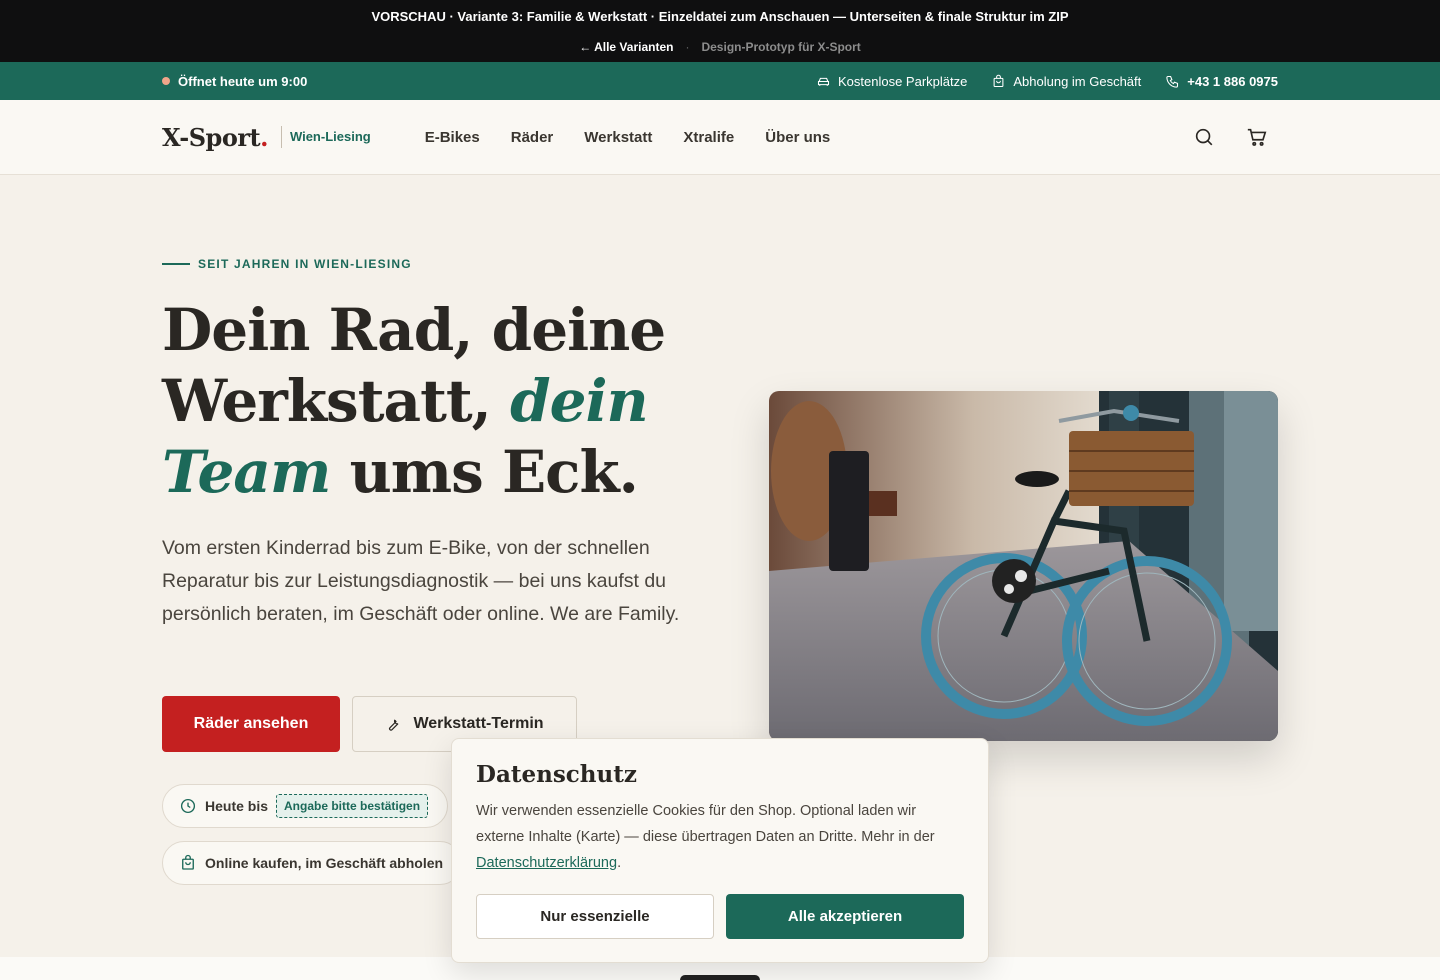  Describe the element at coordinates (903, 81) in the screenshot. I see `parking-text: Kostenlose Parkplätze` at that location.